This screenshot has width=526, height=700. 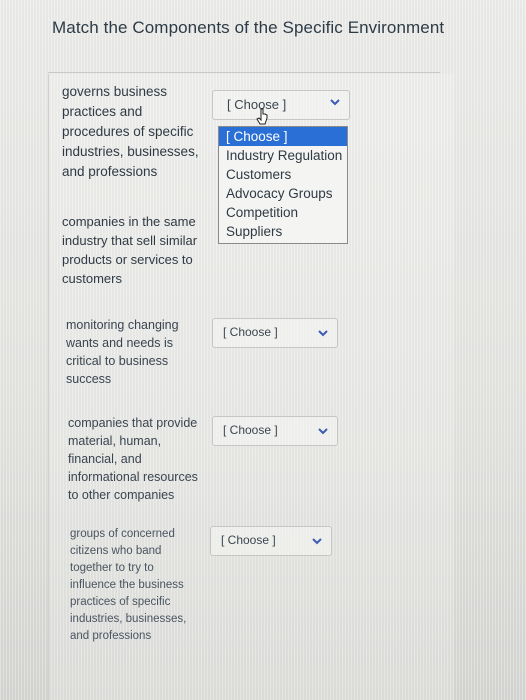 What do you see at coordinates (262, 116) in the screenshot?
I see `mouse-pointer-icon` at bounding box center [262, 116].